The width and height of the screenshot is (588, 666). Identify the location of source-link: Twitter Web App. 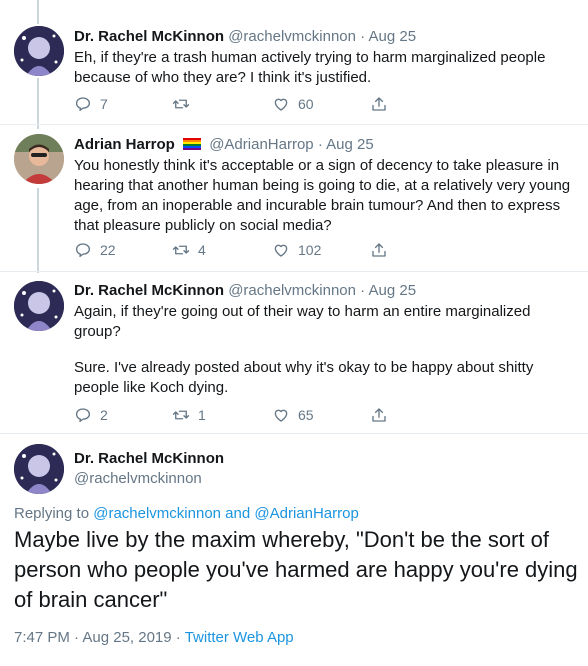
(239, 637).